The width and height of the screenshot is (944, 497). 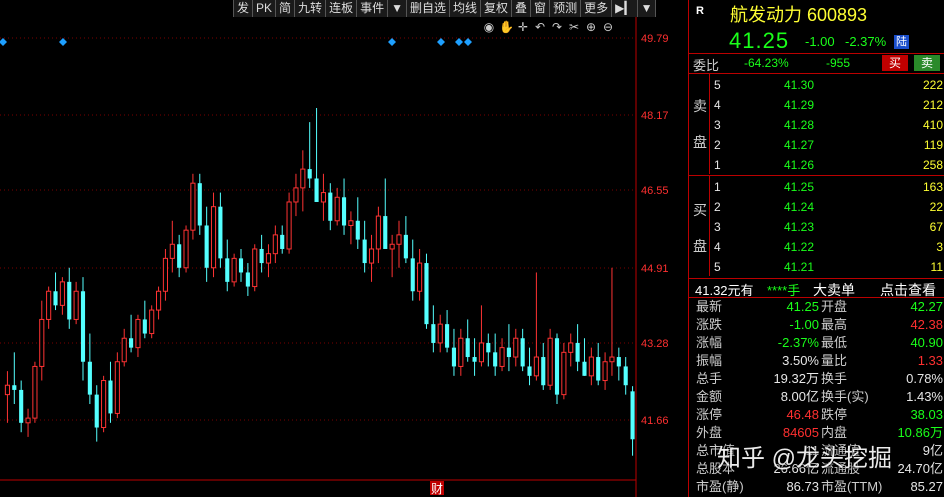 I want to click on eye-icon: ◉, so click(x=489, y=27).